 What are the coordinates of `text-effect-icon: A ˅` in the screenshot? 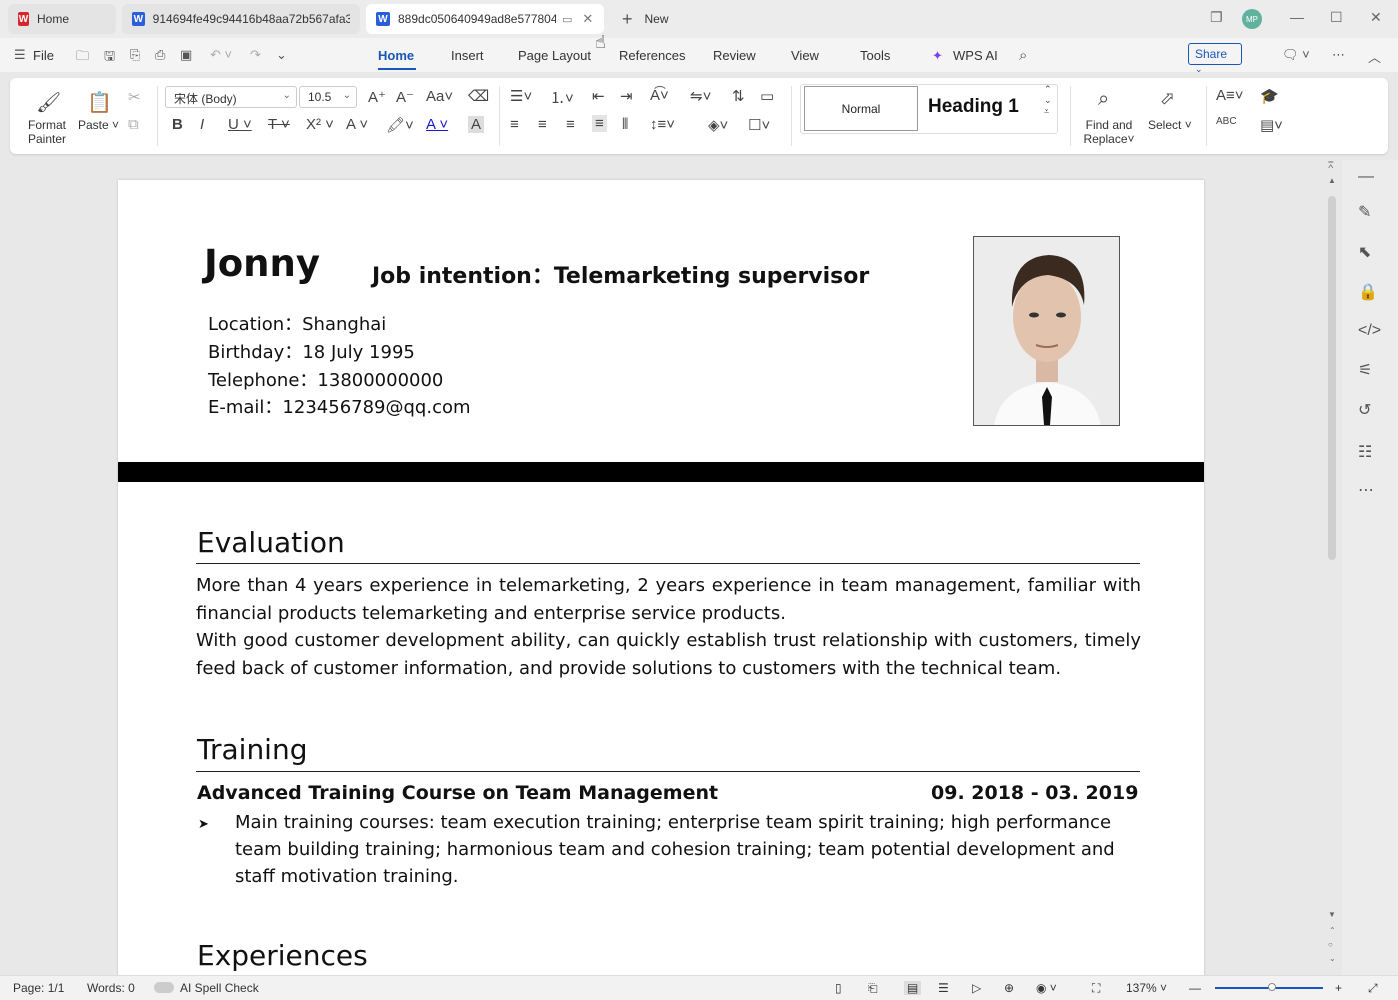 It's located at (357, 124).